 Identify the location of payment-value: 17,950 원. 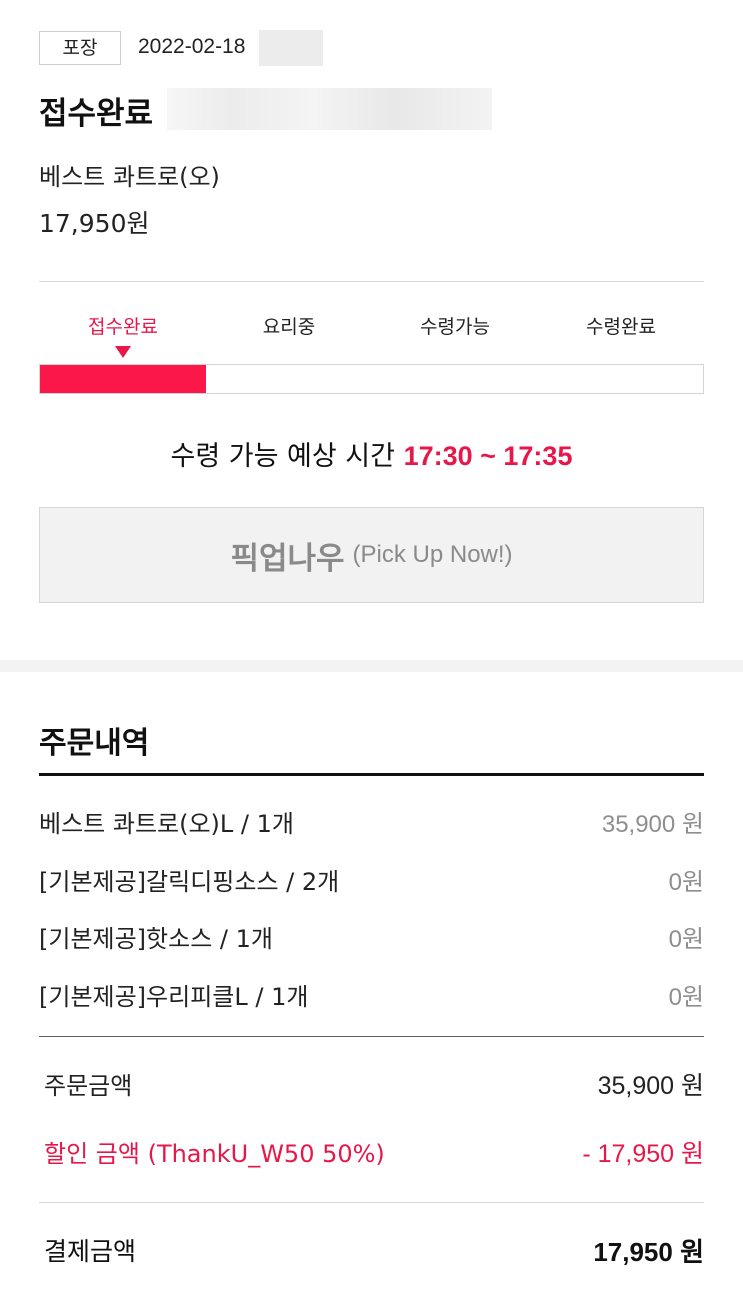
(648, 1252).